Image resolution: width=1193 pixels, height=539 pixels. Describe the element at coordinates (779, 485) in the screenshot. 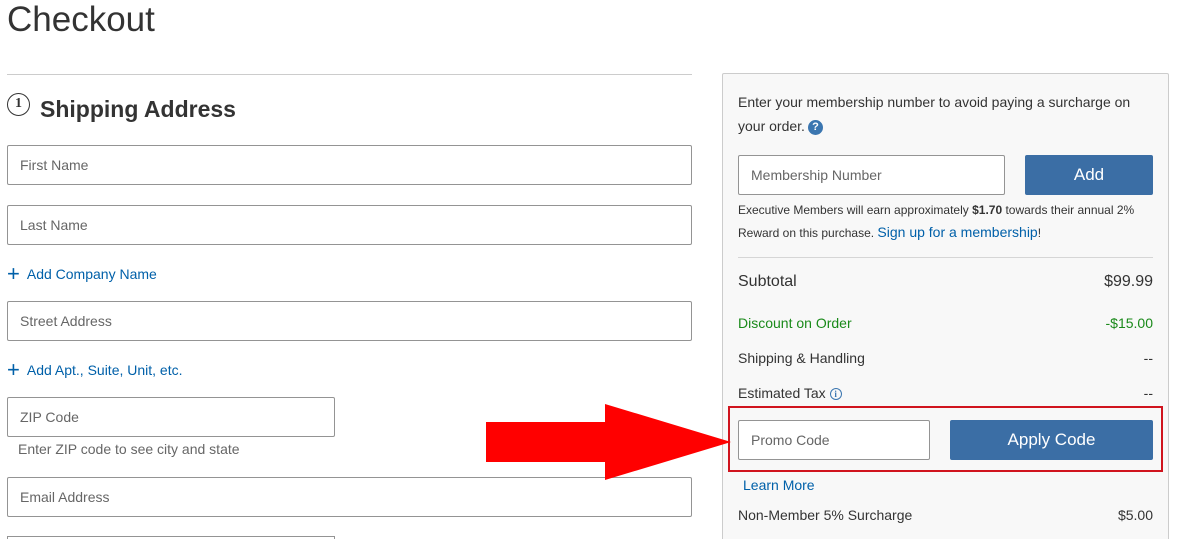

I see `learn-more-link: Learn More` at that location.